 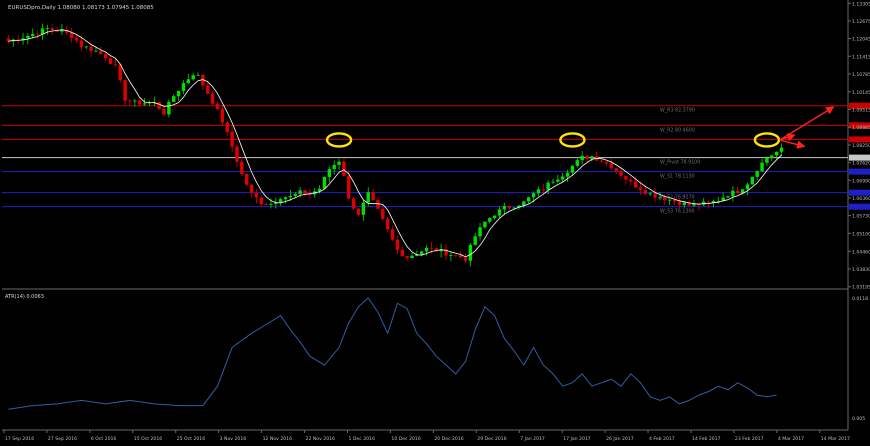 What do you see at coordinates (677, 177) in the screenshot?
I see `level-label-W_S1: W_S1 78.1130` at bounding box center [677, 177].